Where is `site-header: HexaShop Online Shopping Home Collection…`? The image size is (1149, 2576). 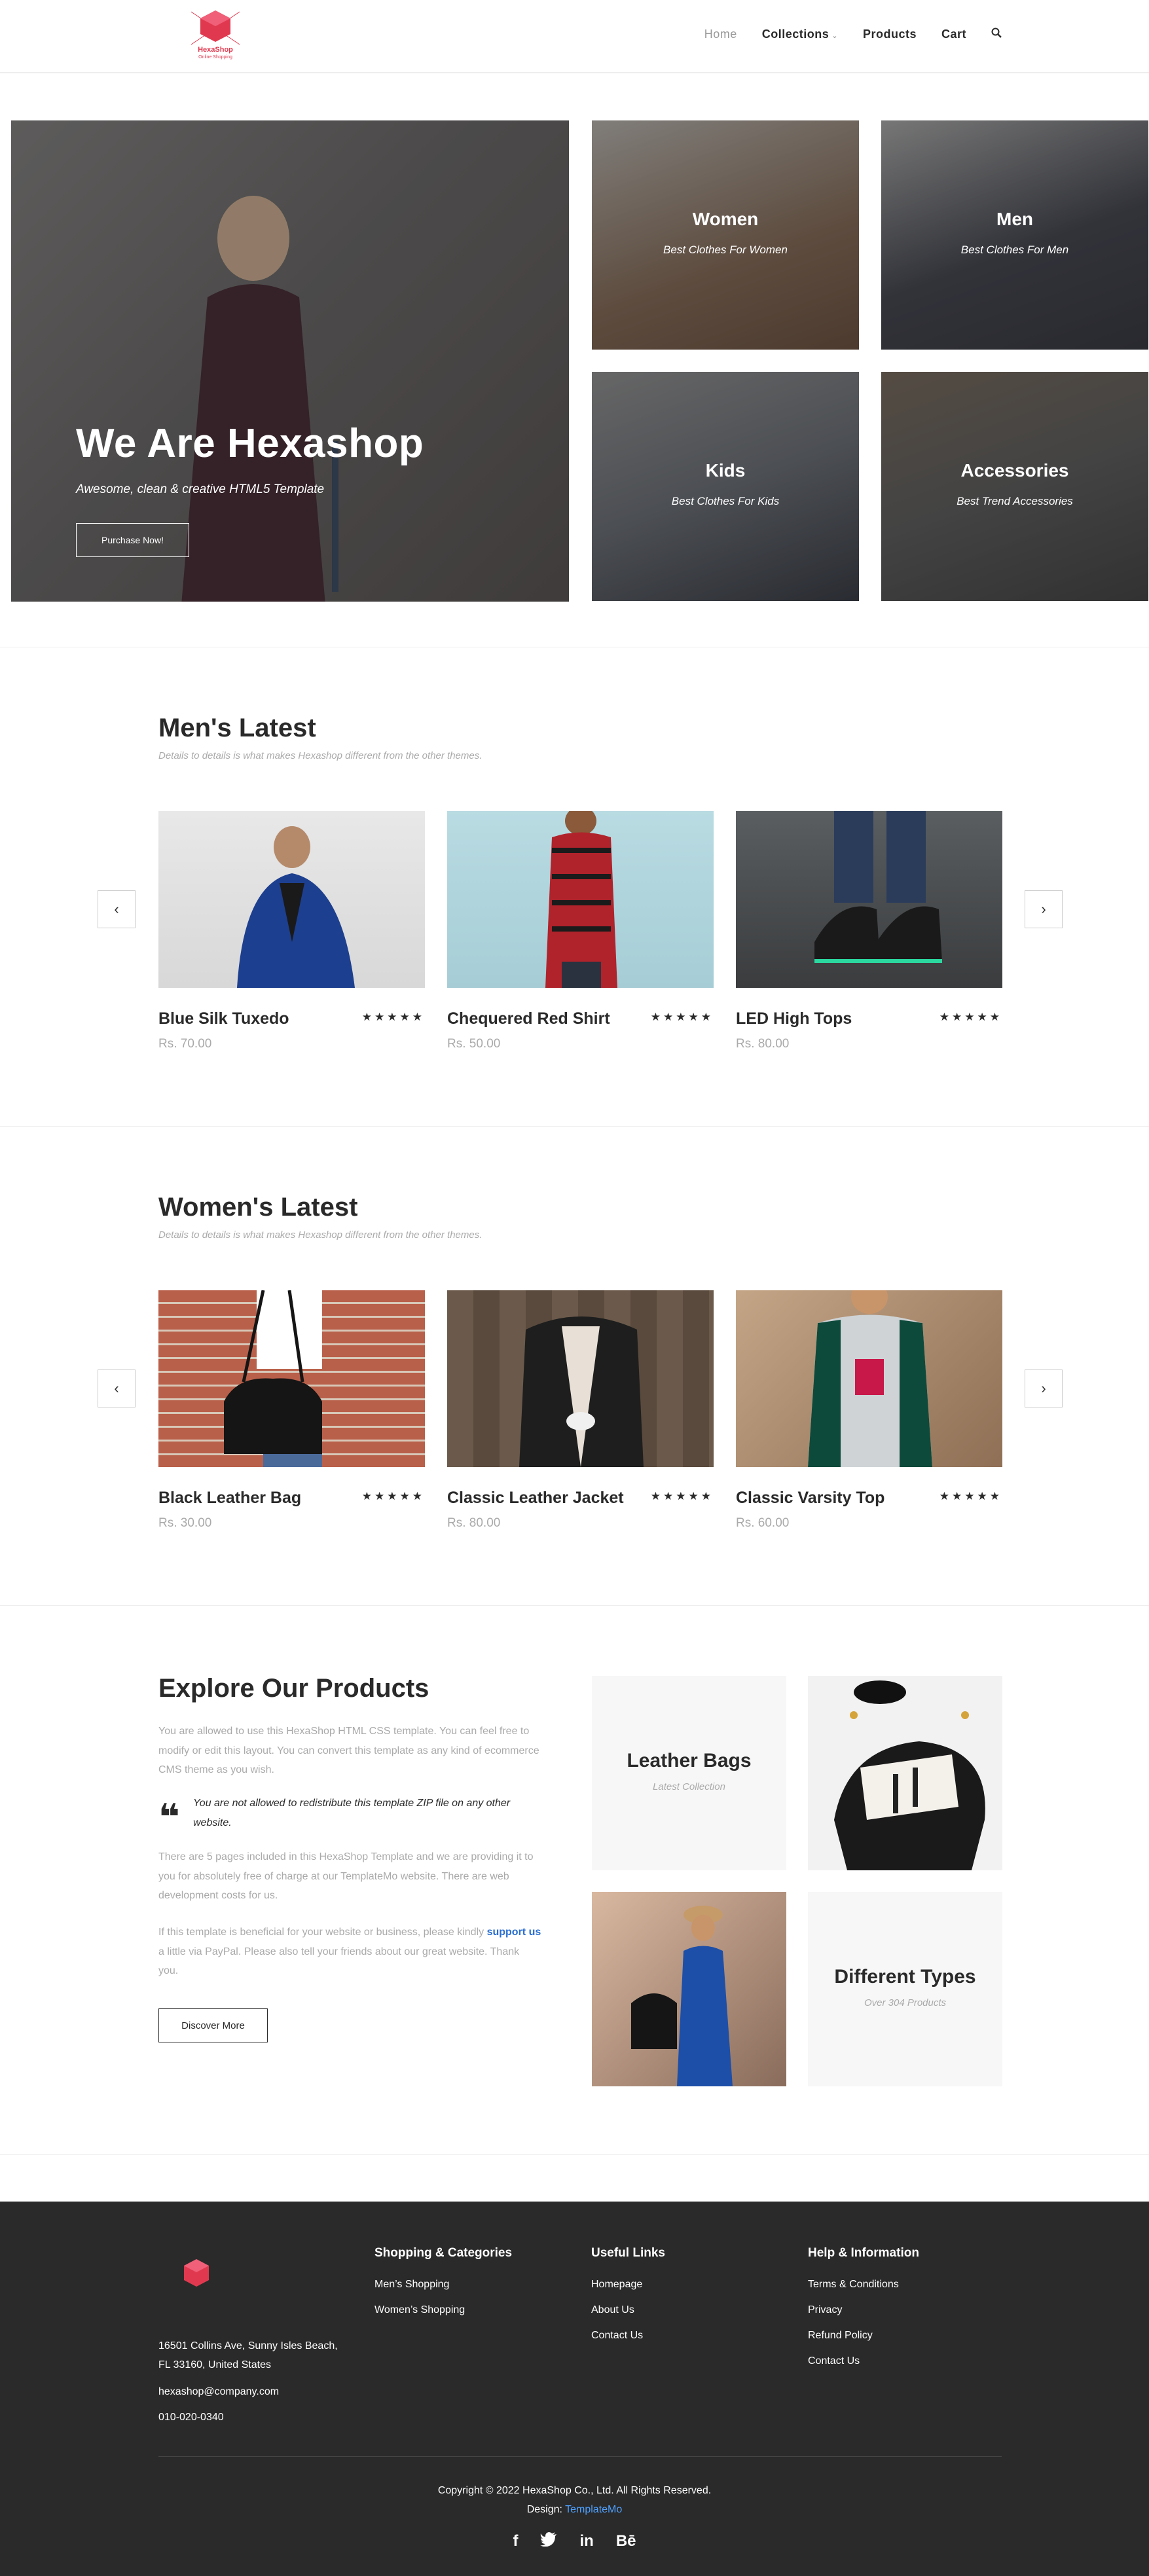
site-header: HexaShop Online Shopping Home Collection… is located at coordinates (574, 36).